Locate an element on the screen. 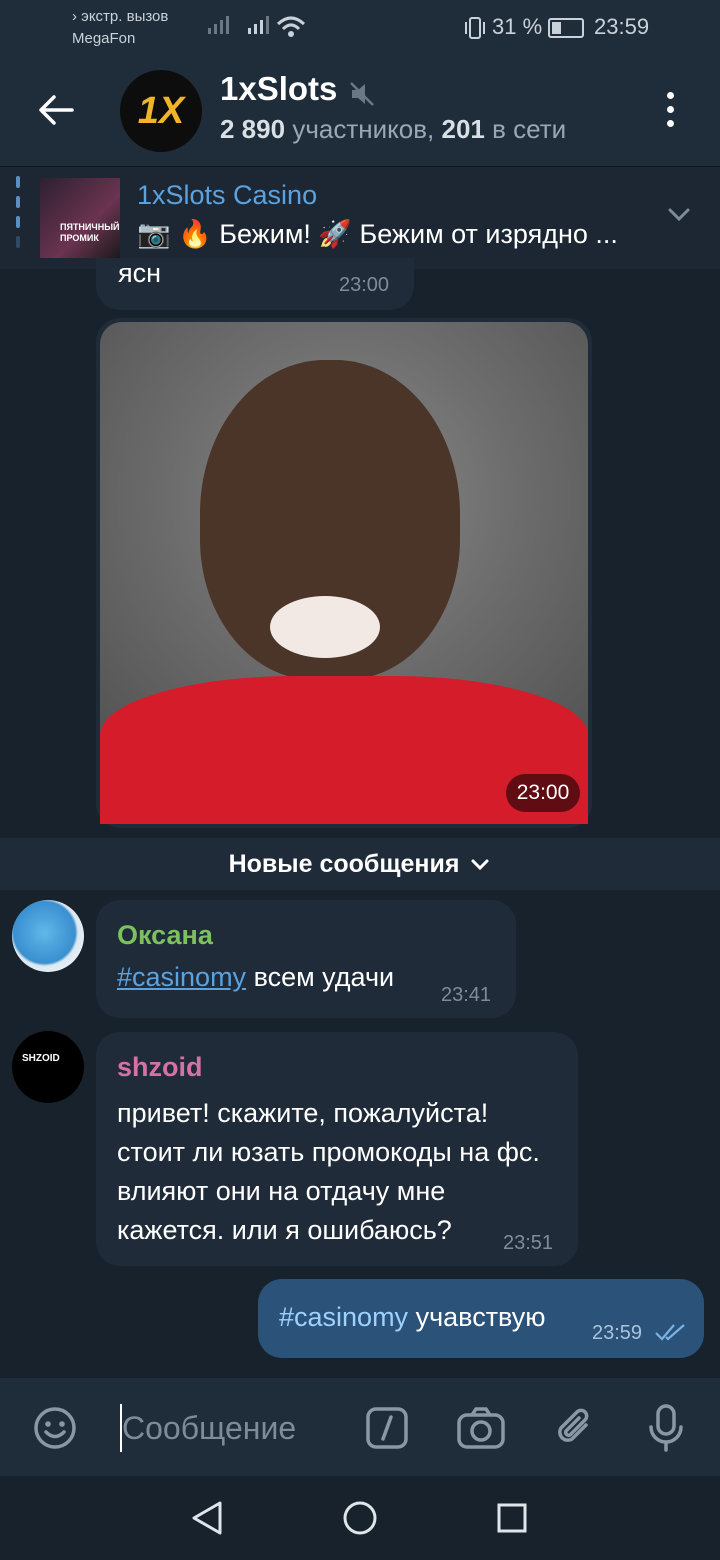 This screenshot has height=1560, width=720. nav-back-icon is located at coordinates (207, 1518).